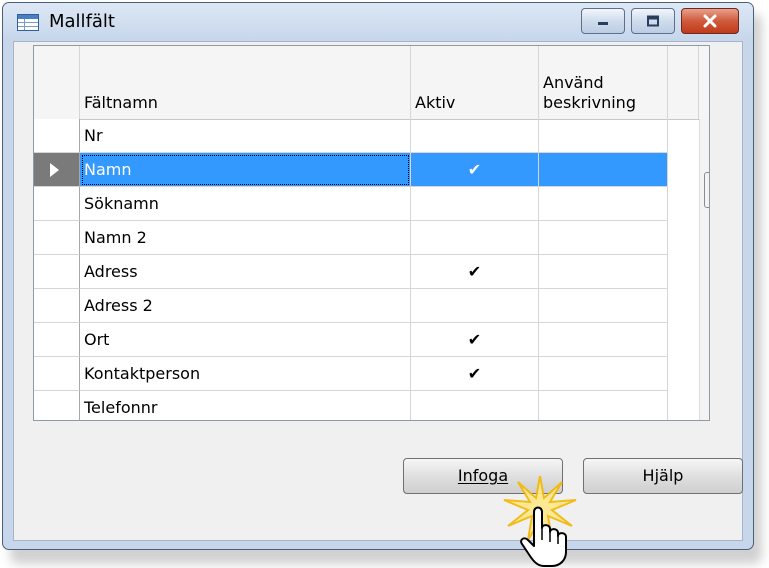 The height and width of the screenshot is (568, 769). Describe the element at coordinates (245, 374) in the screenshot. I see `field-name-cell: Kontaktperson` at that location.